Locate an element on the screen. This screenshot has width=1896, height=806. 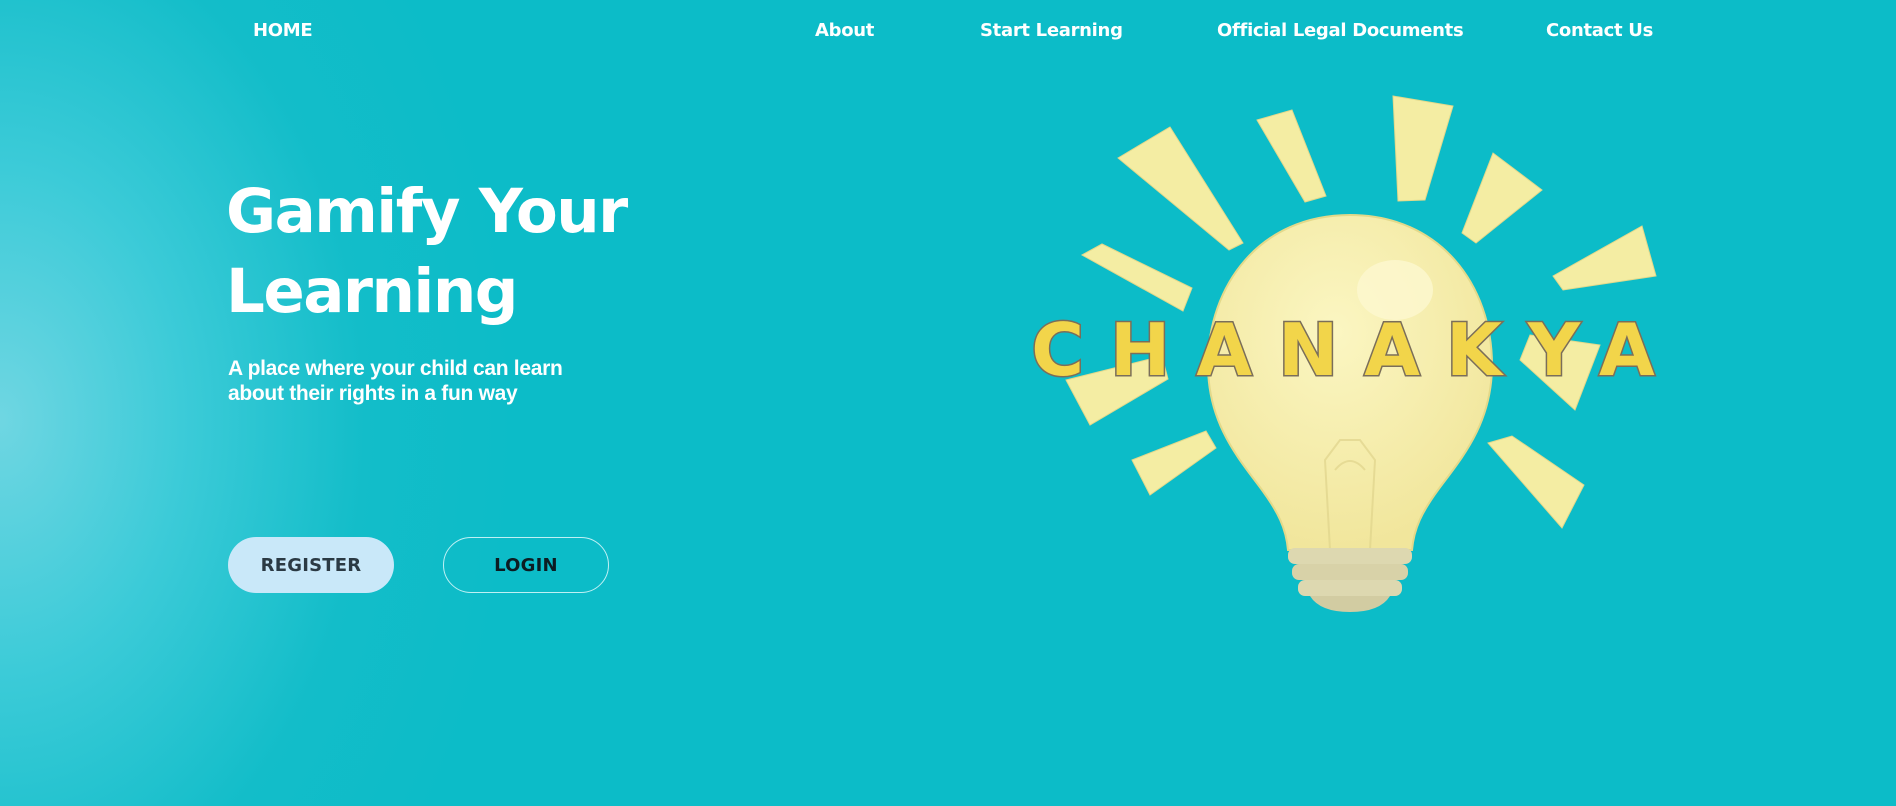
register-button: REGISTER is located at coordinates (311, 565).